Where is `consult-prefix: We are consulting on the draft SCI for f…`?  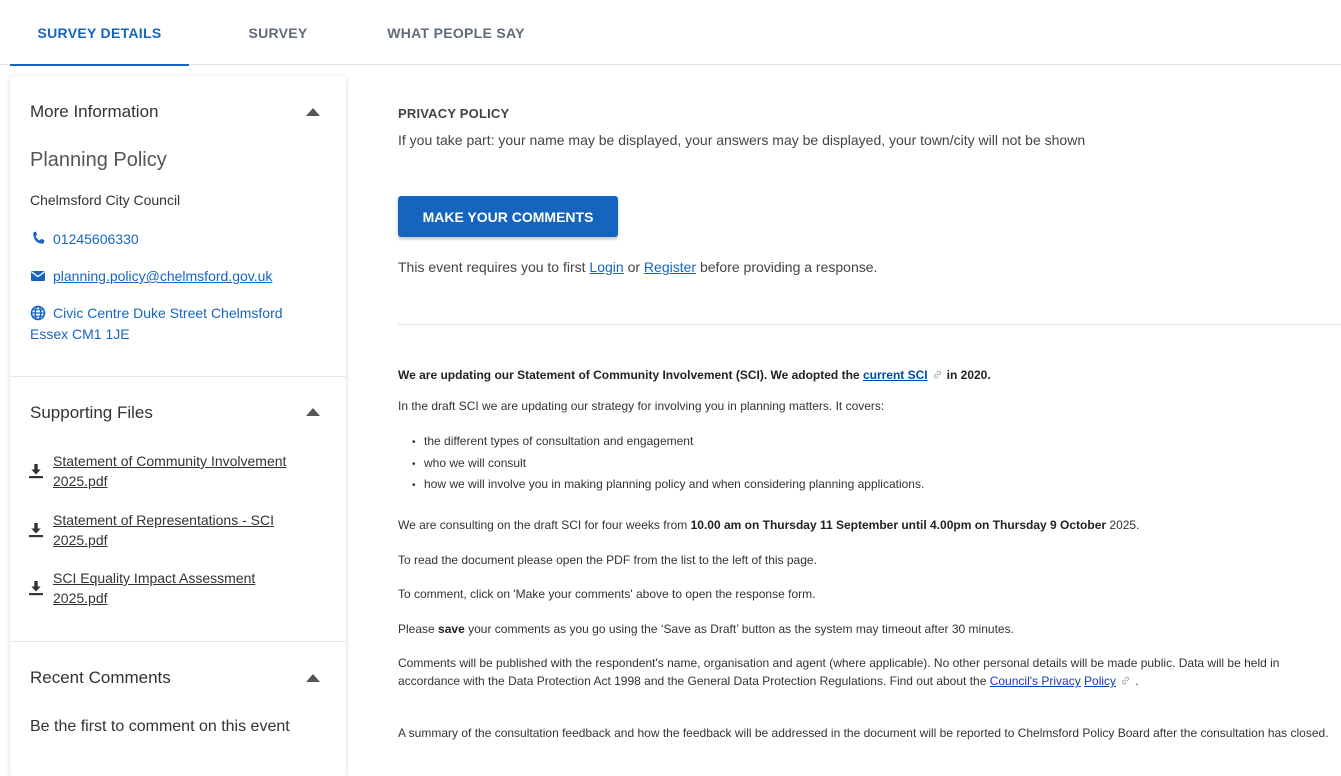 consult-prefix: We are consulting on the draft SCI for f… is located at coordinates (543, 525).